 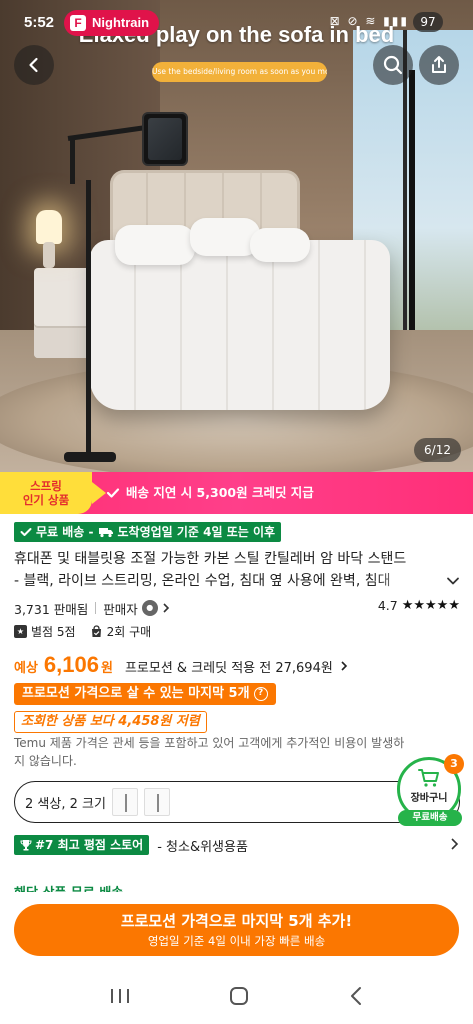 What do you see at coordinates (39, 22) in the screenshot?
I see `status-time: 5:52` at bounding box center [39, 22].